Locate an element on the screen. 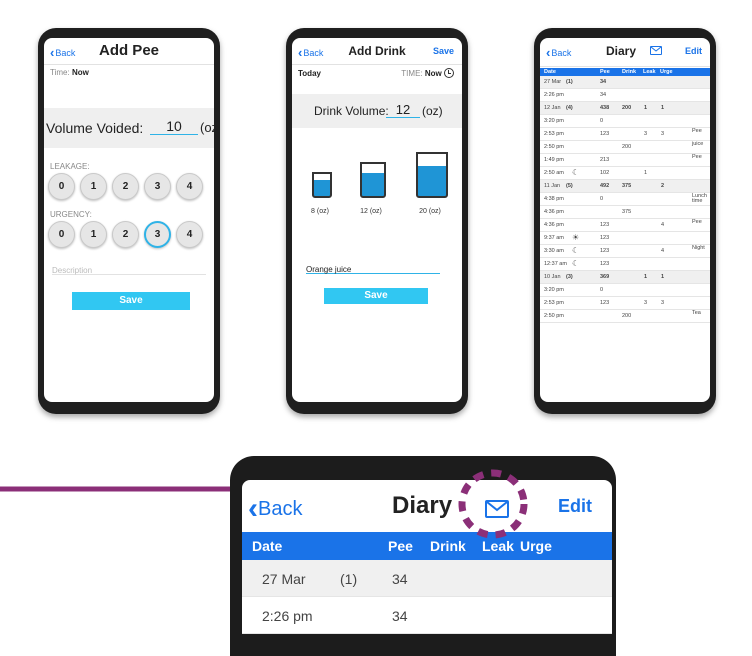 The width and height of the screenshot is (752, 656). cell-count: (3) is located at coordinates (569, 277).